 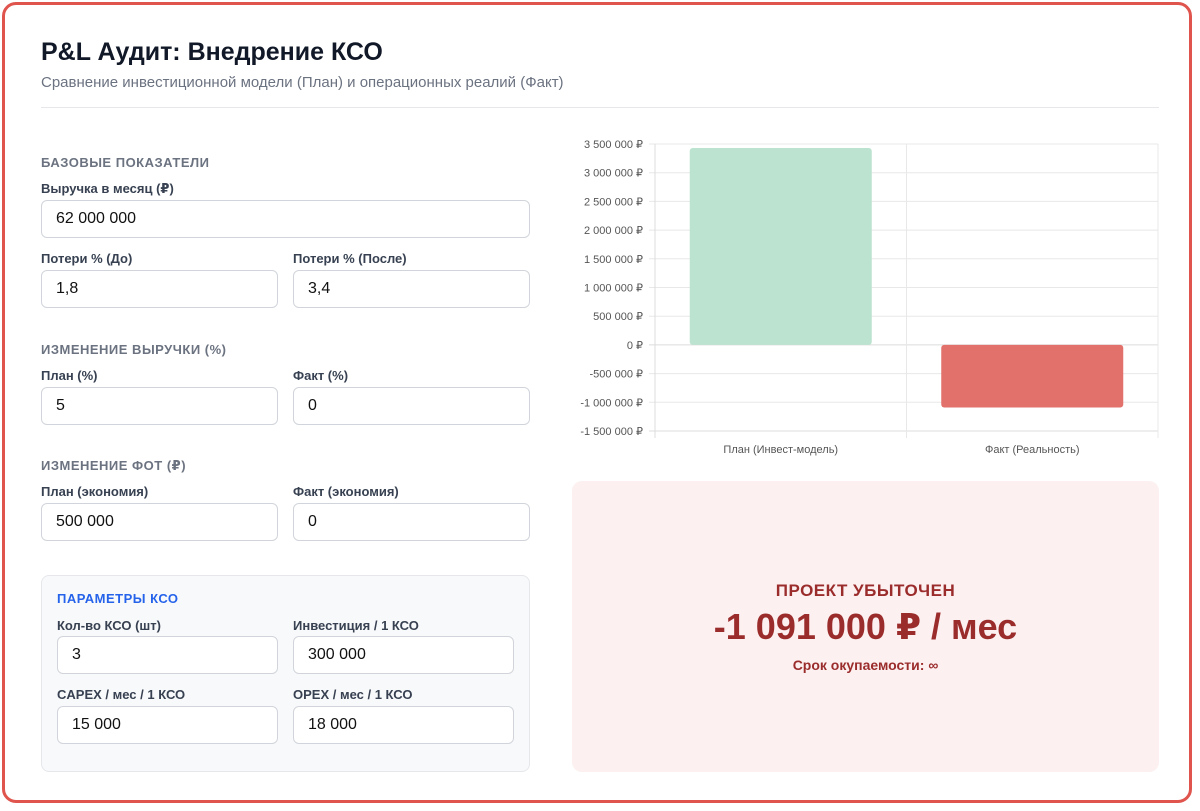 I want to click on y-tick-label: -1 000 000 ₽, so click(x=611, y=403).